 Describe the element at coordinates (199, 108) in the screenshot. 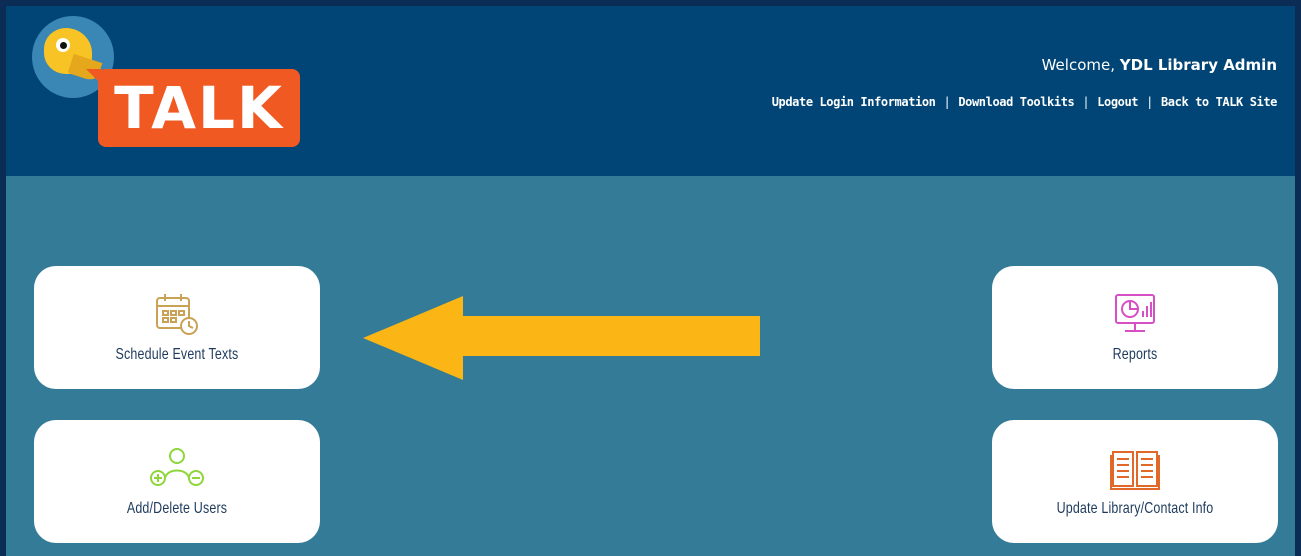

I see `logo-text: TALK` at that location.